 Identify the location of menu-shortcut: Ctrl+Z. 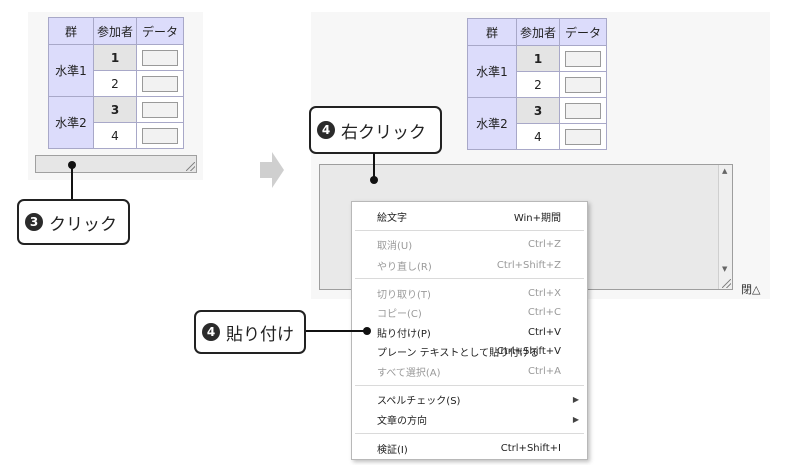
(544, 244).